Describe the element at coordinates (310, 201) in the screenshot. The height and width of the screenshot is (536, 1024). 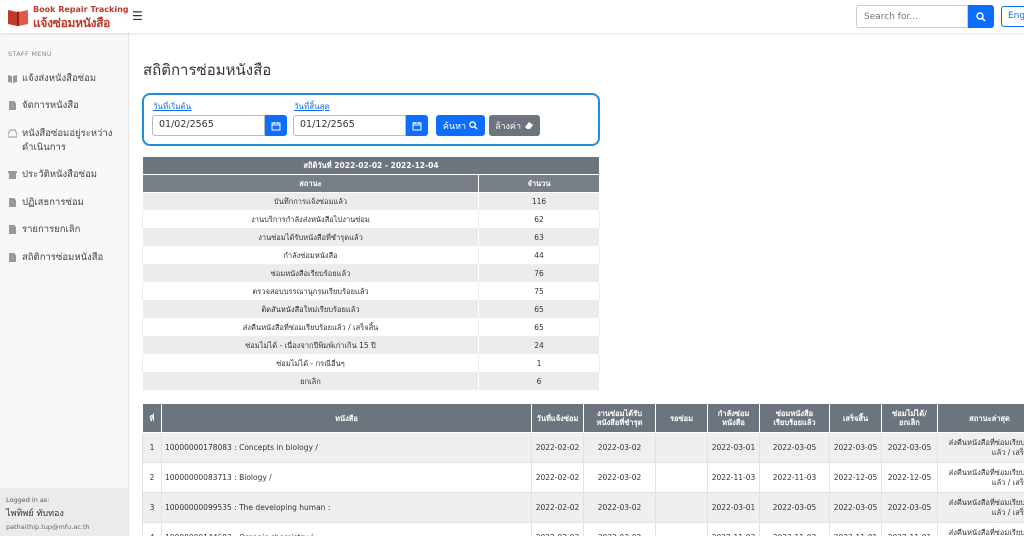
I see `summary-status: บันทึกการแจ้งซ่อมแล้ว` at that location.